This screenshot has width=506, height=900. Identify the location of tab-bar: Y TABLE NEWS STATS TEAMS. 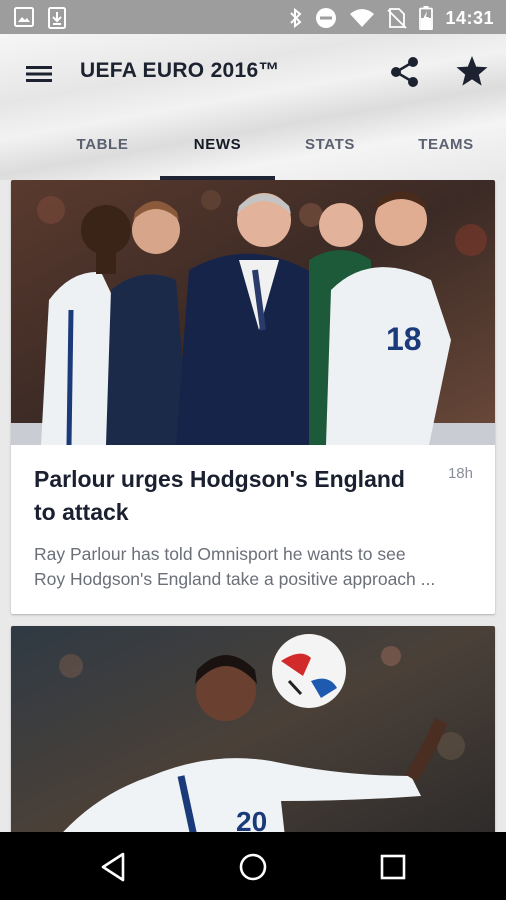
(253, 151).